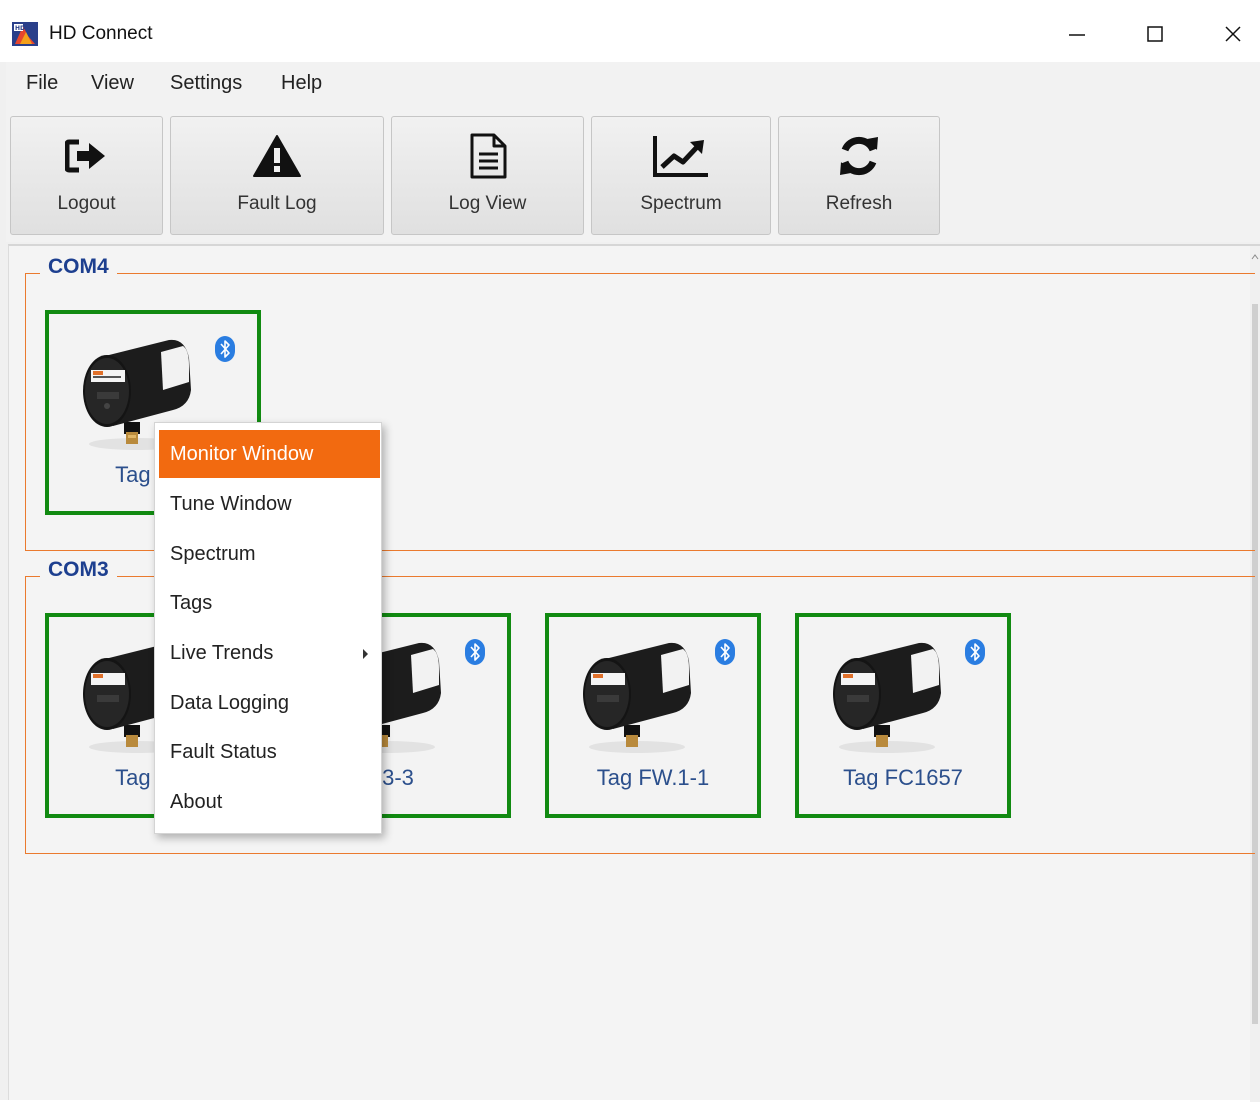  What do you see at coordinates (84, 156) in the screenshot?
I see `logout-icon` at bounding box center [84, 156].